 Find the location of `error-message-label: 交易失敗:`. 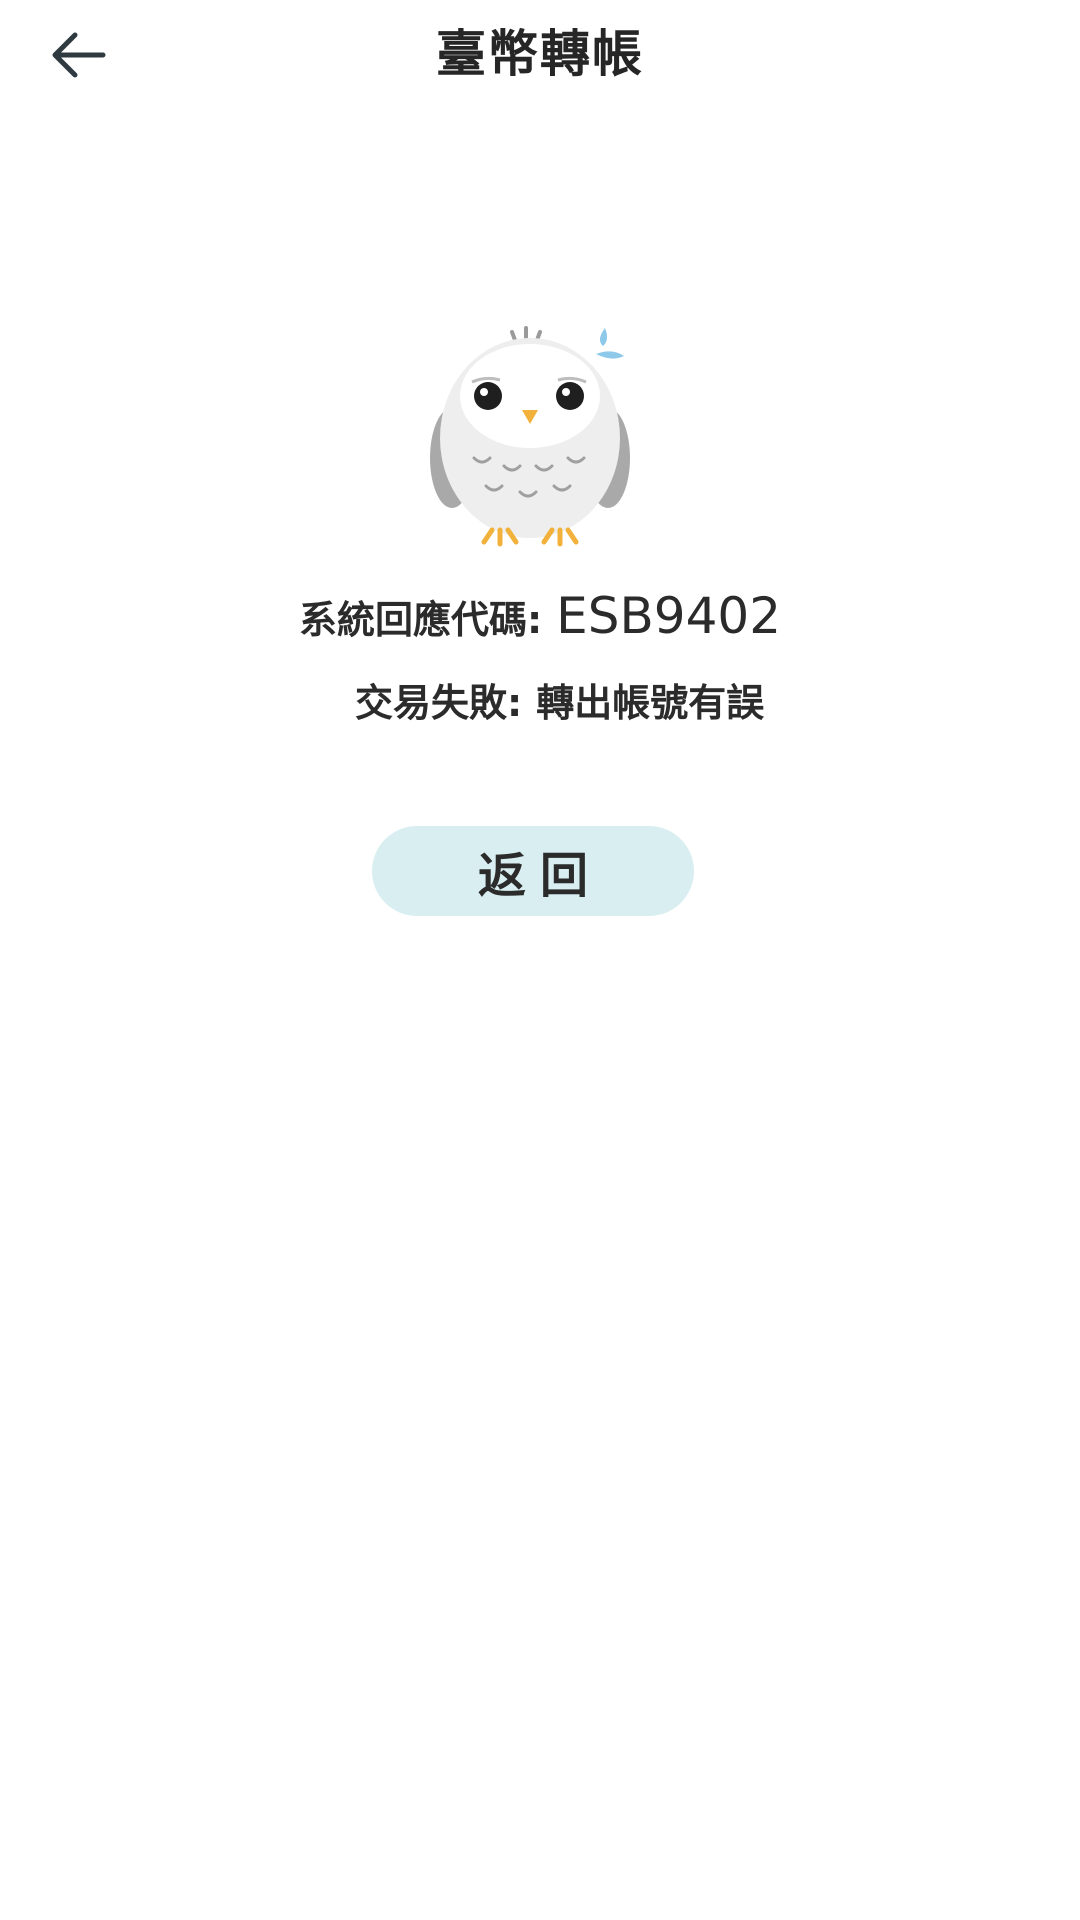

error-message-label: 交易失敗: is located at coordinates (439, 703).